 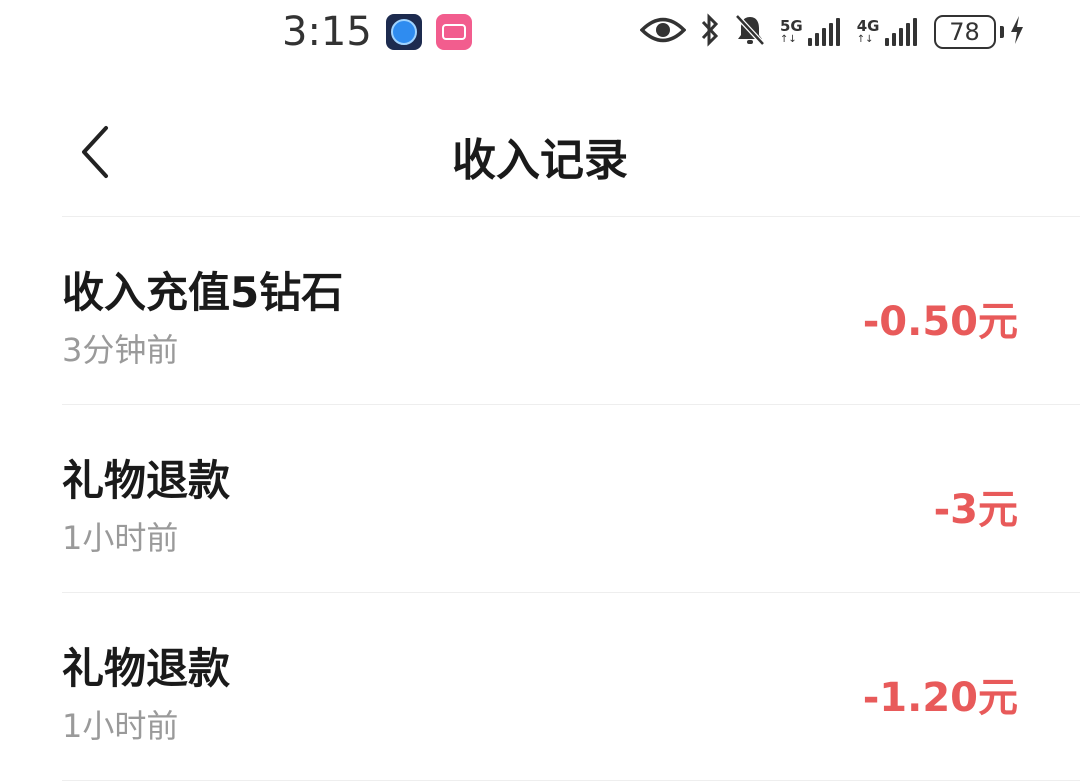 What do you see at coordinates (540, 160) in the screenshot?
I see `page-title: 收入记录` at bounding box center [540, 160].